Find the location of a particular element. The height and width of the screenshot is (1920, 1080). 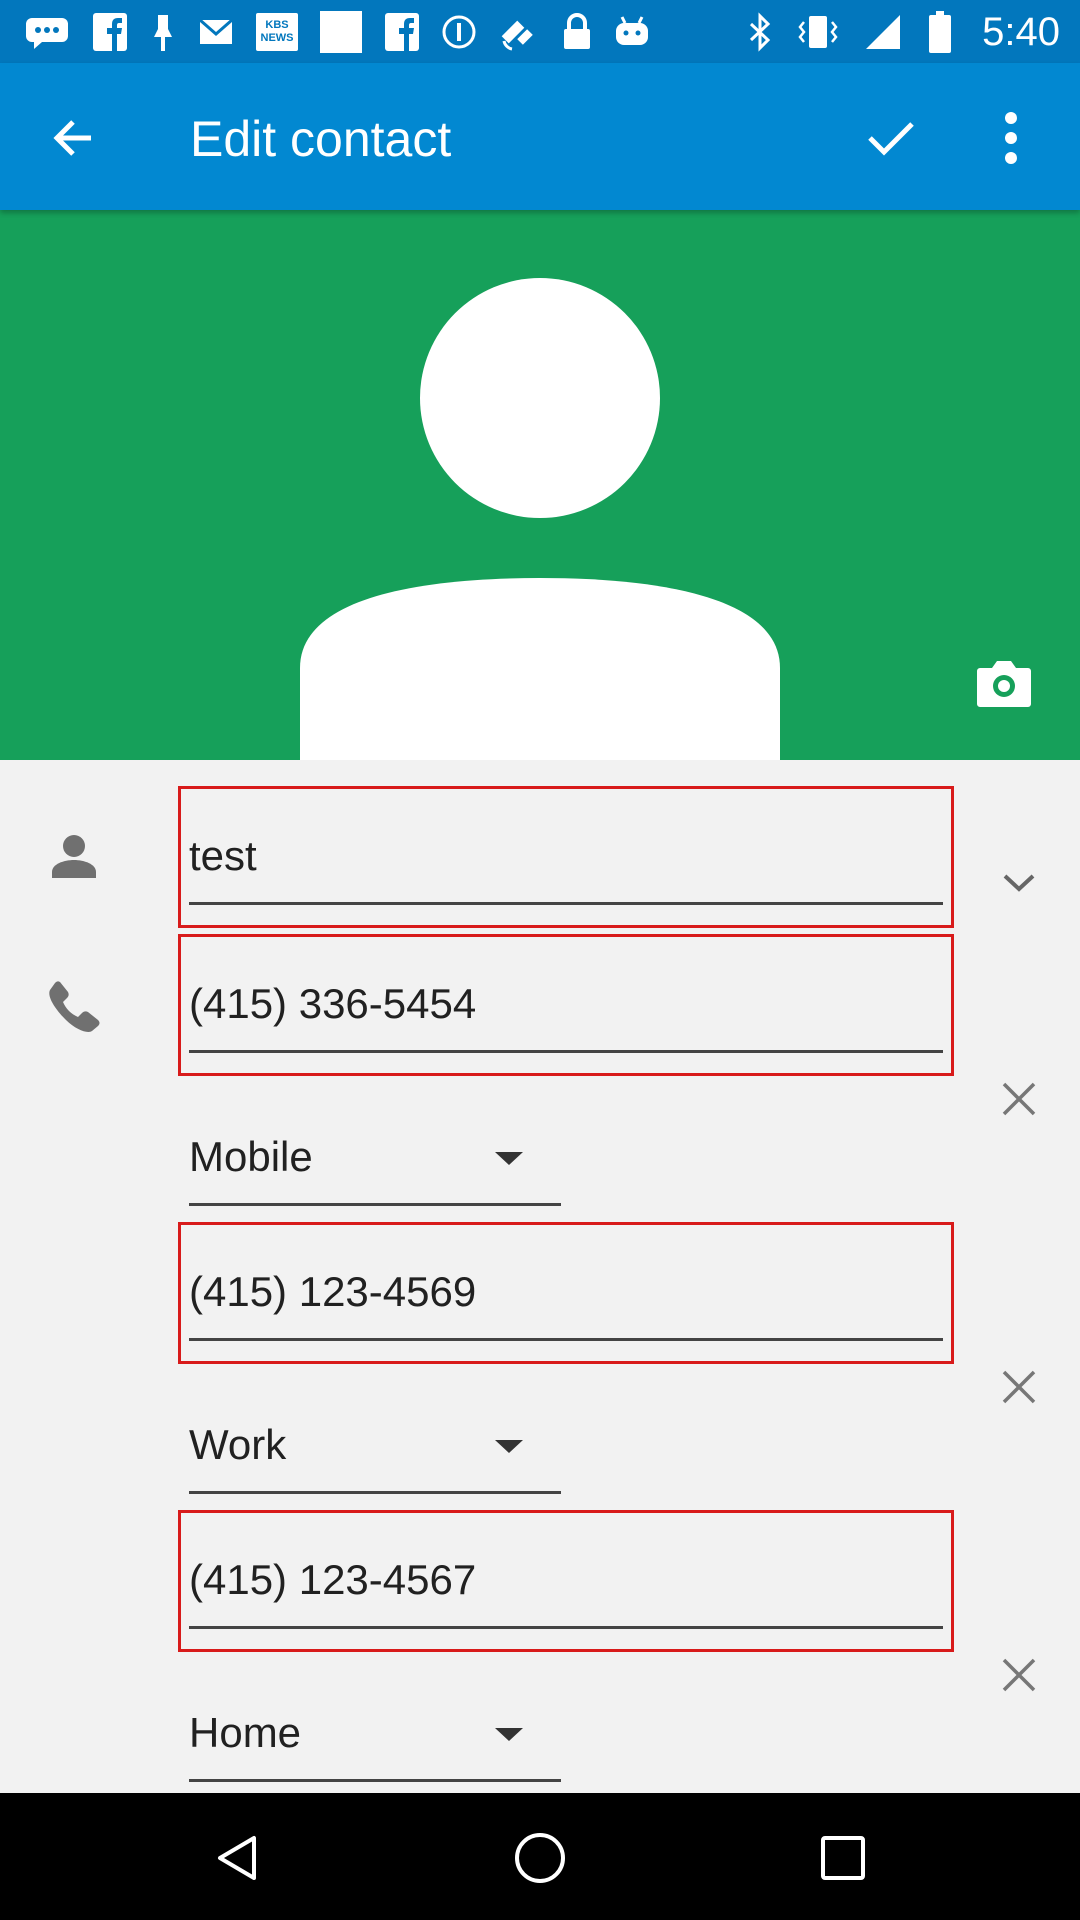

navigation-bar is located at coordinates (540, 1856).